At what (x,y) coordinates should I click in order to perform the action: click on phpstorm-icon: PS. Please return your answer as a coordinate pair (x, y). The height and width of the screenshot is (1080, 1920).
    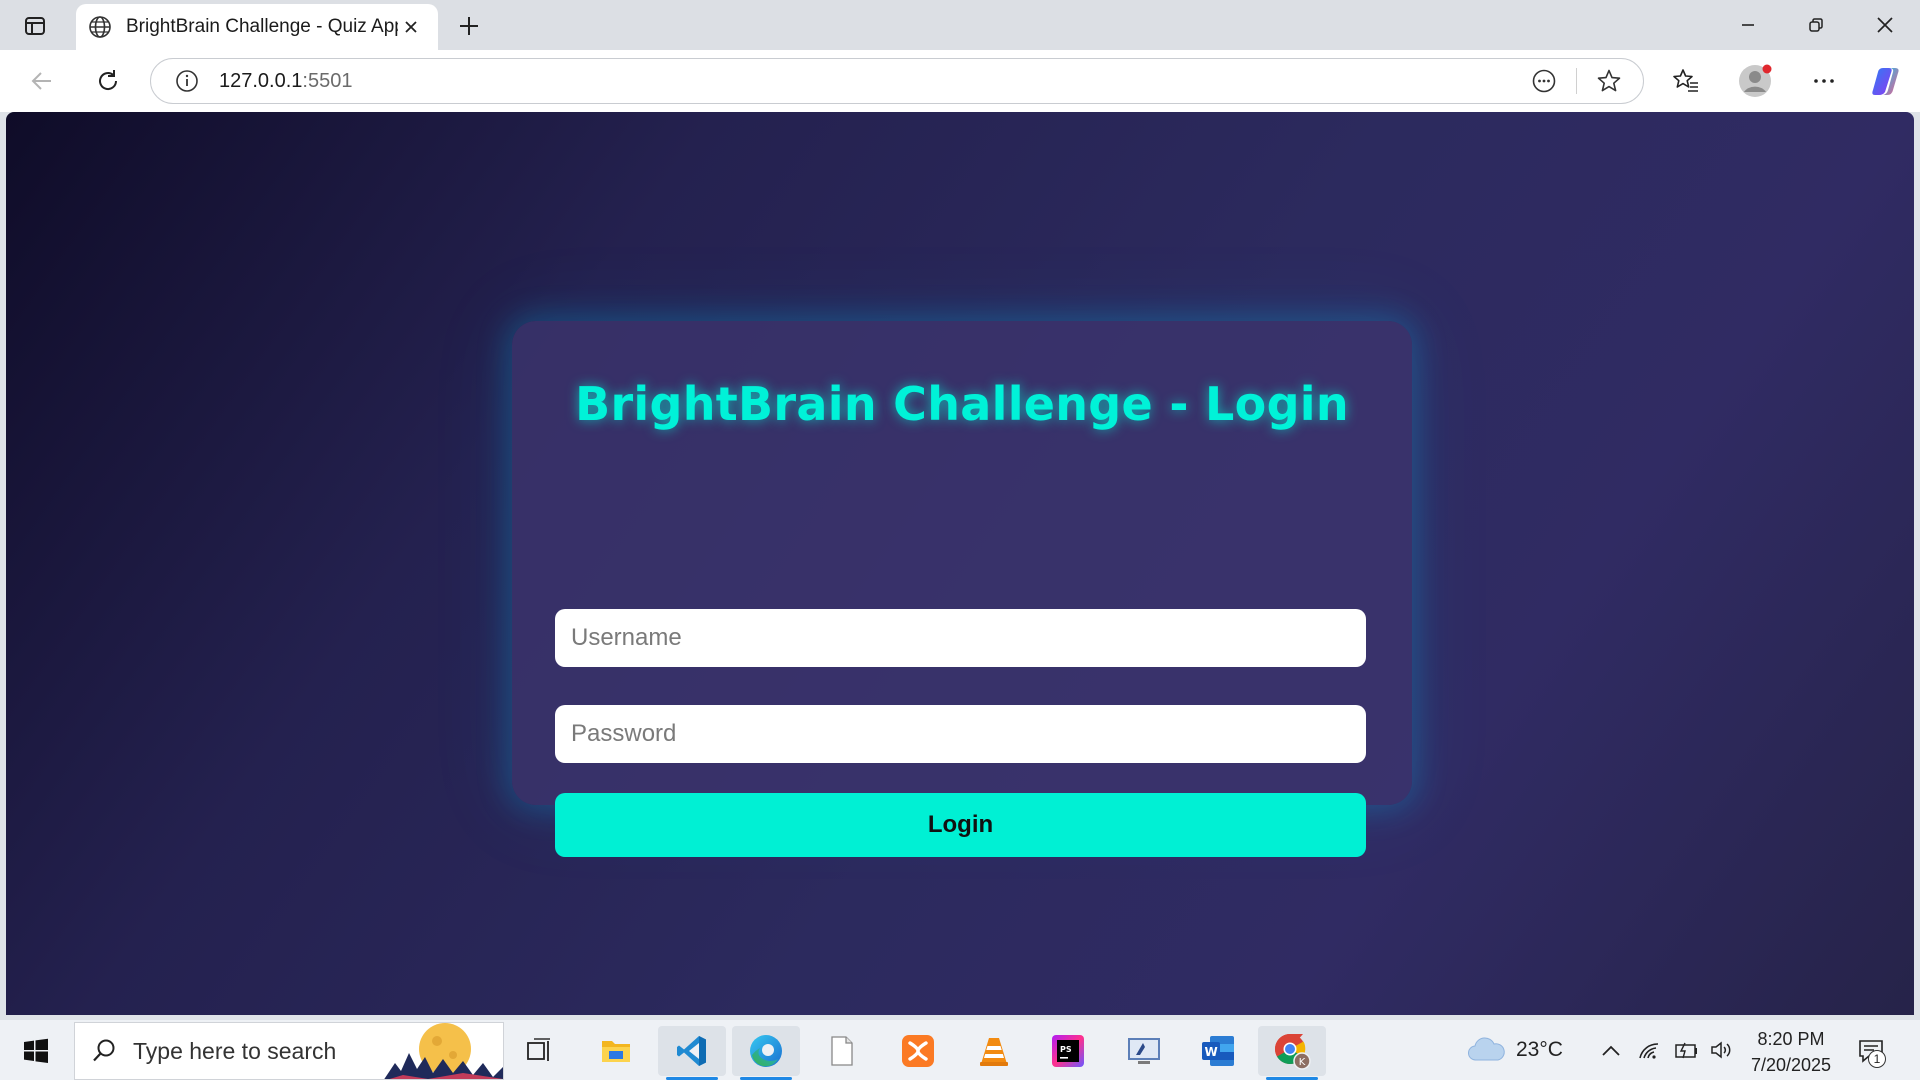
    Looking at the image, I should click on (1068, 1051).